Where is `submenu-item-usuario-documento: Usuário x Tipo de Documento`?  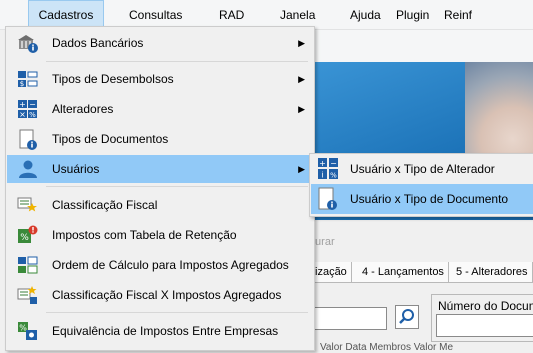
submenu-item-usuario-documento: Usuário x Tipo de Documento is located at coordinates (422, 199).